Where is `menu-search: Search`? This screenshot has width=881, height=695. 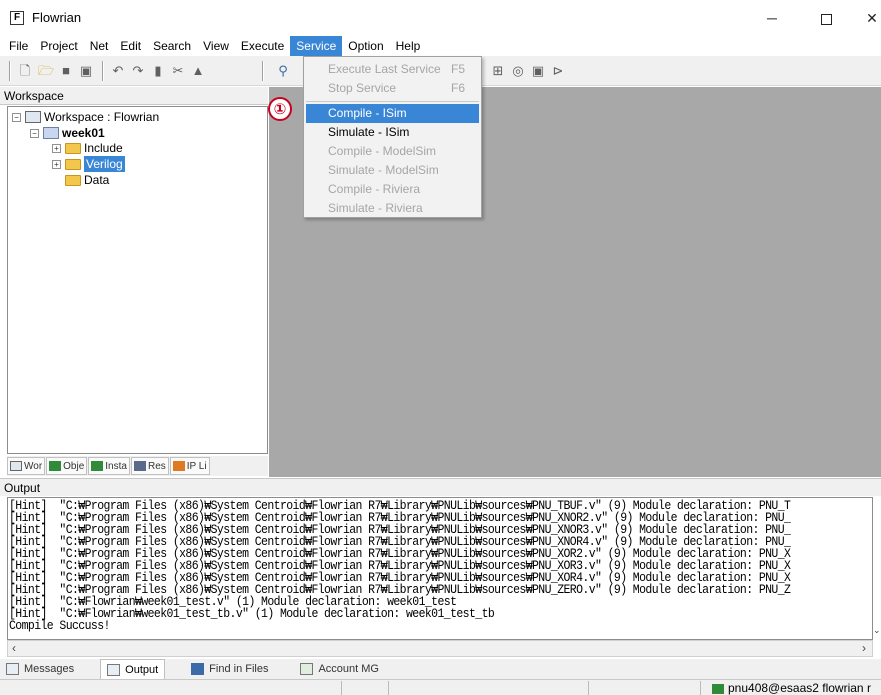
menu-search: Search is located at coordinates (172, 46).